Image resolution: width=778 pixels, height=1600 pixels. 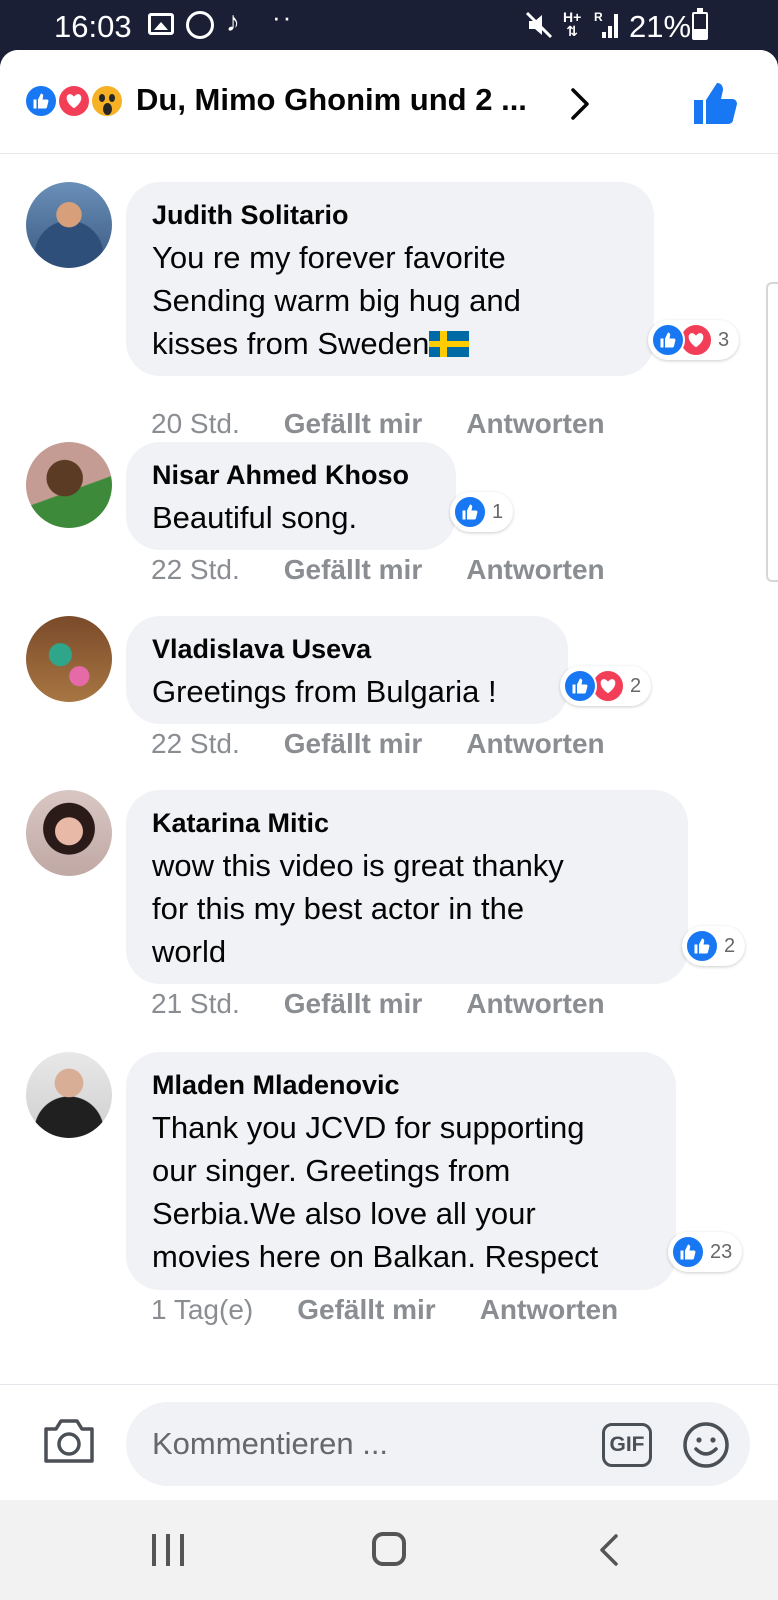 I want to click on love-reaction-icon, so click(x=74, y=101).